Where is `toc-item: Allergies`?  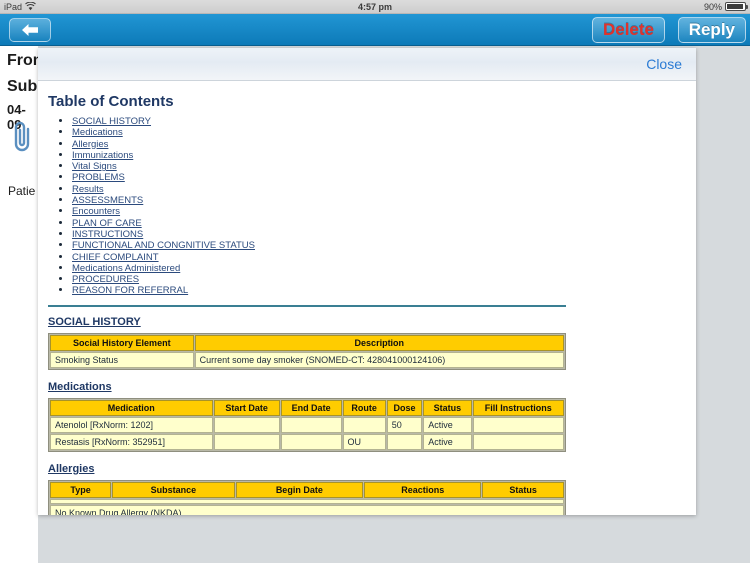 toc-item: Allergies is located at coordinates (377, 144).